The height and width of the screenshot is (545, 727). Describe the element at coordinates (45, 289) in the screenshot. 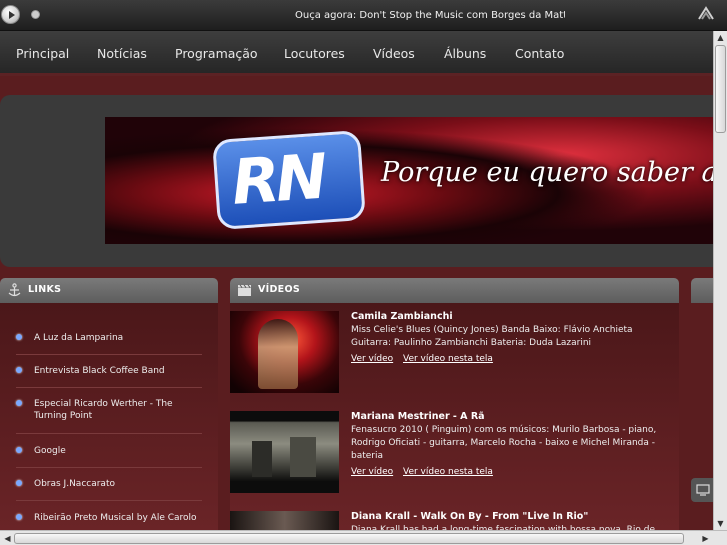

I see `links-title: LINKS` at that location.